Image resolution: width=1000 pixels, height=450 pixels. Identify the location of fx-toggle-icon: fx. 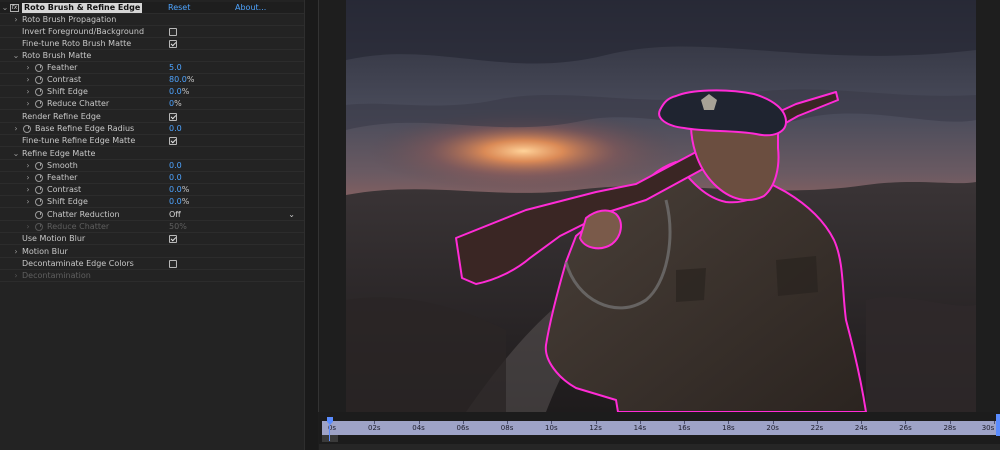
(14, 8).